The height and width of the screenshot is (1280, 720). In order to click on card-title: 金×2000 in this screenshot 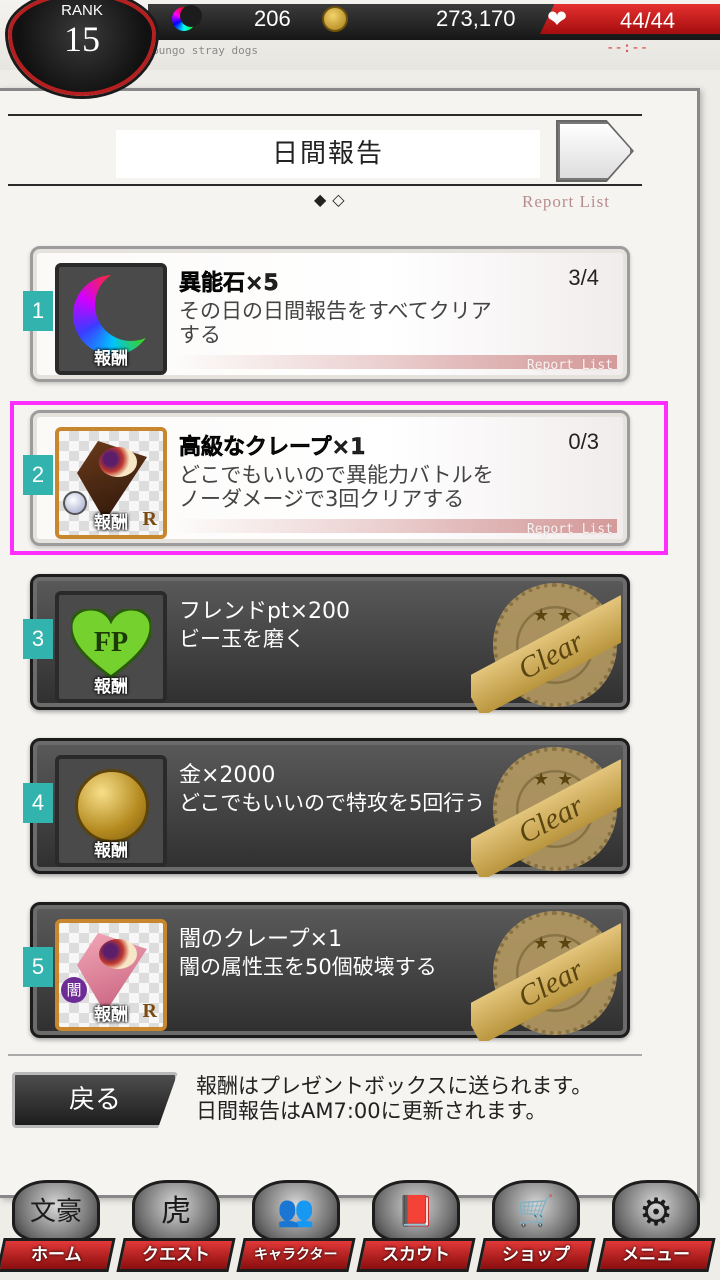, I will do `click(227, 775)`.